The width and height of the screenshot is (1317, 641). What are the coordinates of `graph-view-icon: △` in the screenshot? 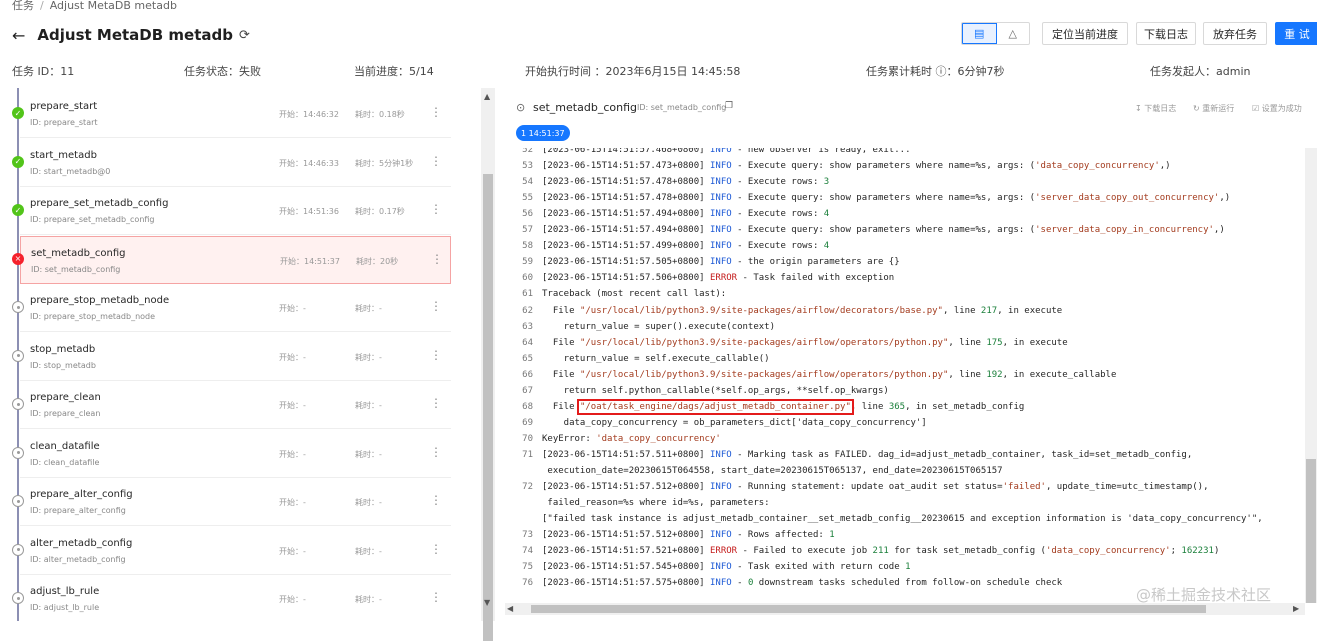 It's located at (1013, 33).